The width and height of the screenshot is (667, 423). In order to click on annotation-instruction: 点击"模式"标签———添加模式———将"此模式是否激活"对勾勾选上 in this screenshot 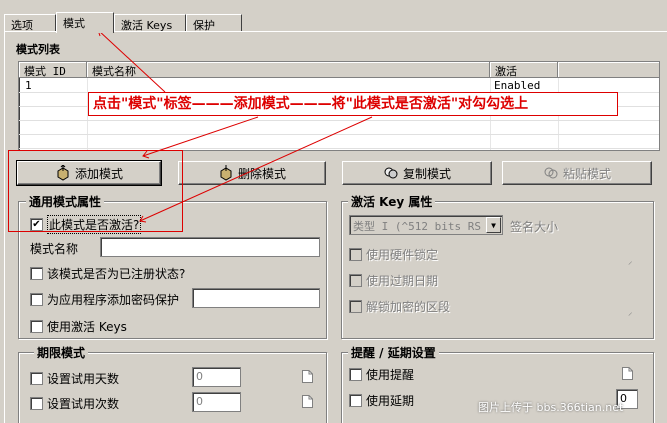, I will do `click(353, 104)`.